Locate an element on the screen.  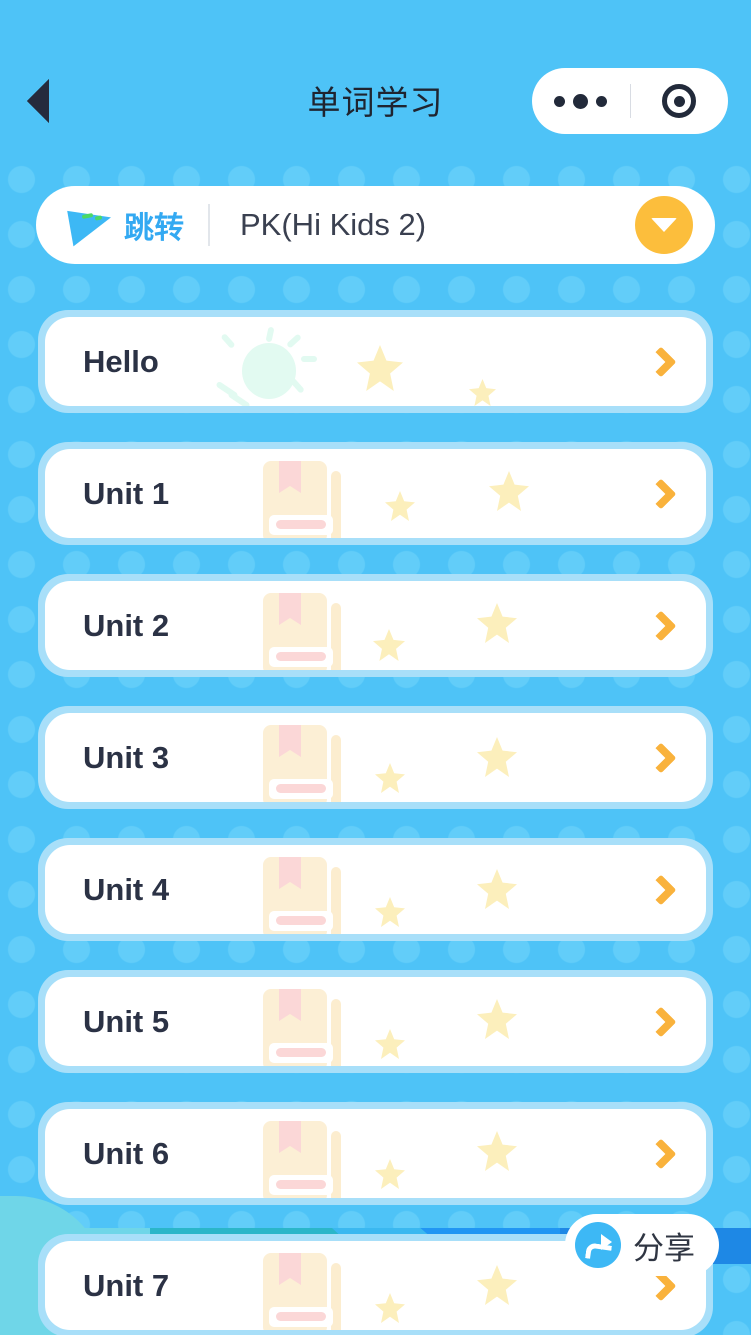
list-item-label: Unit 1 is located at coordinates (126, 493).